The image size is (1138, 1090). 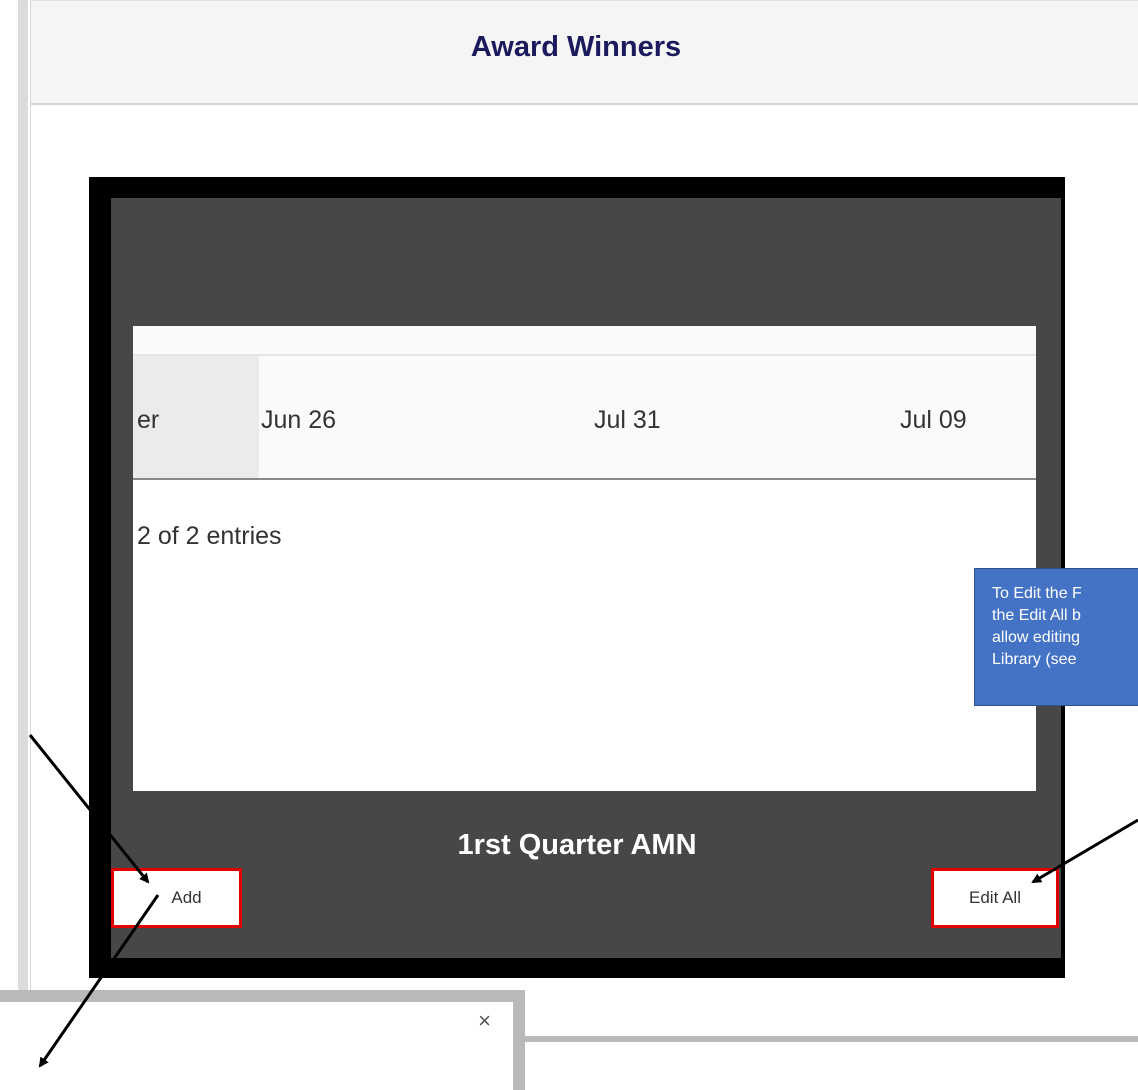 What do you see at coordinates (1034, 659) in the screenshot?
I see `callout-line: Library (see` at bounding box center [1034, 659].